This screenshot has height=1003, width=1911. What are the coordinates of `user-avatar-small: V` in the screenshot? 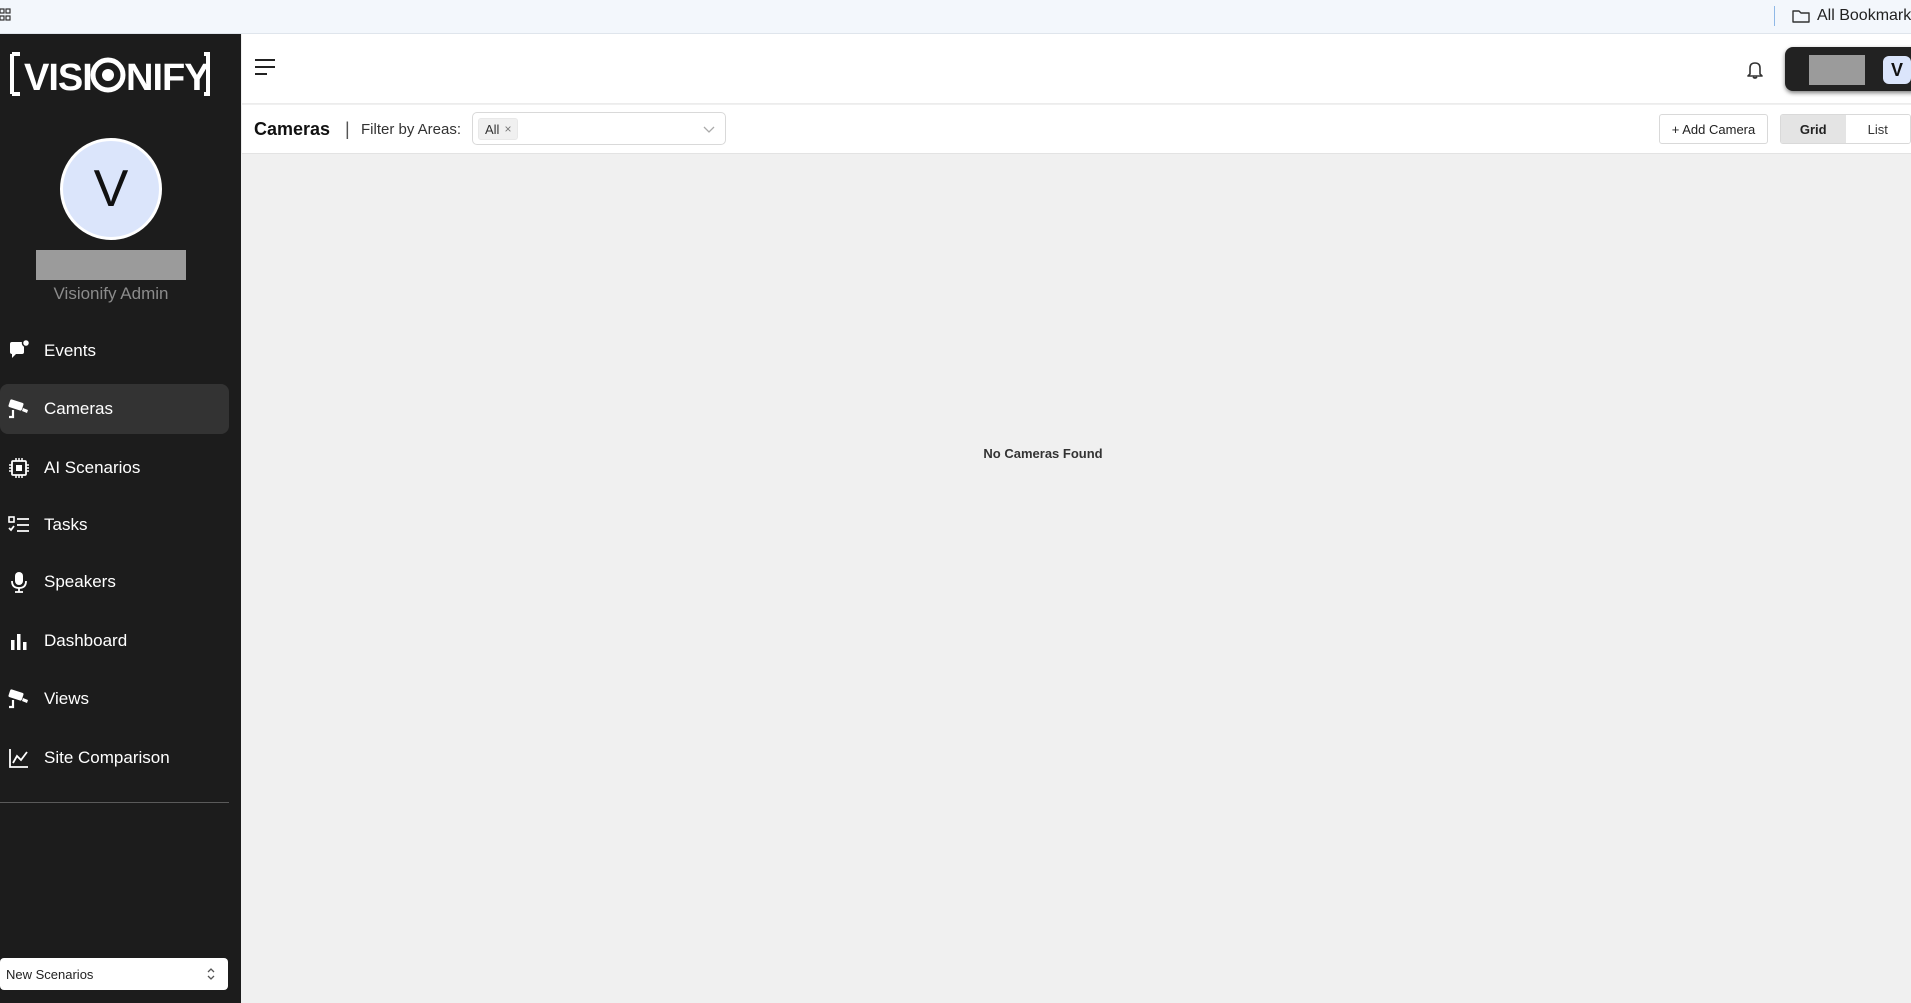 It's located at (1897, 70).